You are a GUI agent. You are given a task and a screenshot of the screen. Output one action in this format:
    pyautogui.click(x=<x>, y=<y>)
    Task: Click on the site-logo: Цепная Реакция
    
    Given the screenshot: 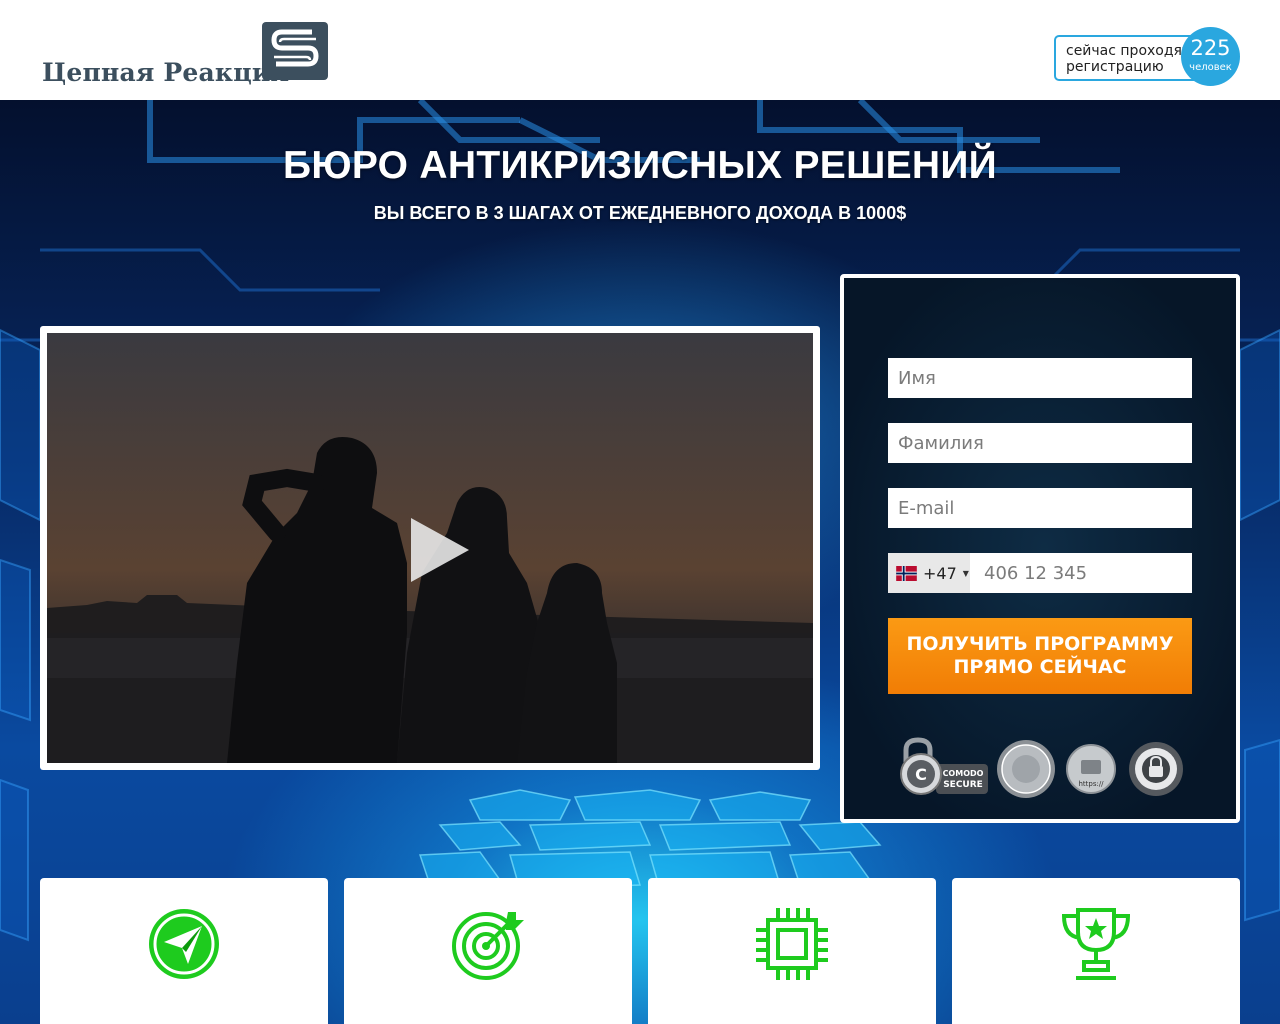 What is the action you would take?
    pyautogui.click(x=185, y=56)
    